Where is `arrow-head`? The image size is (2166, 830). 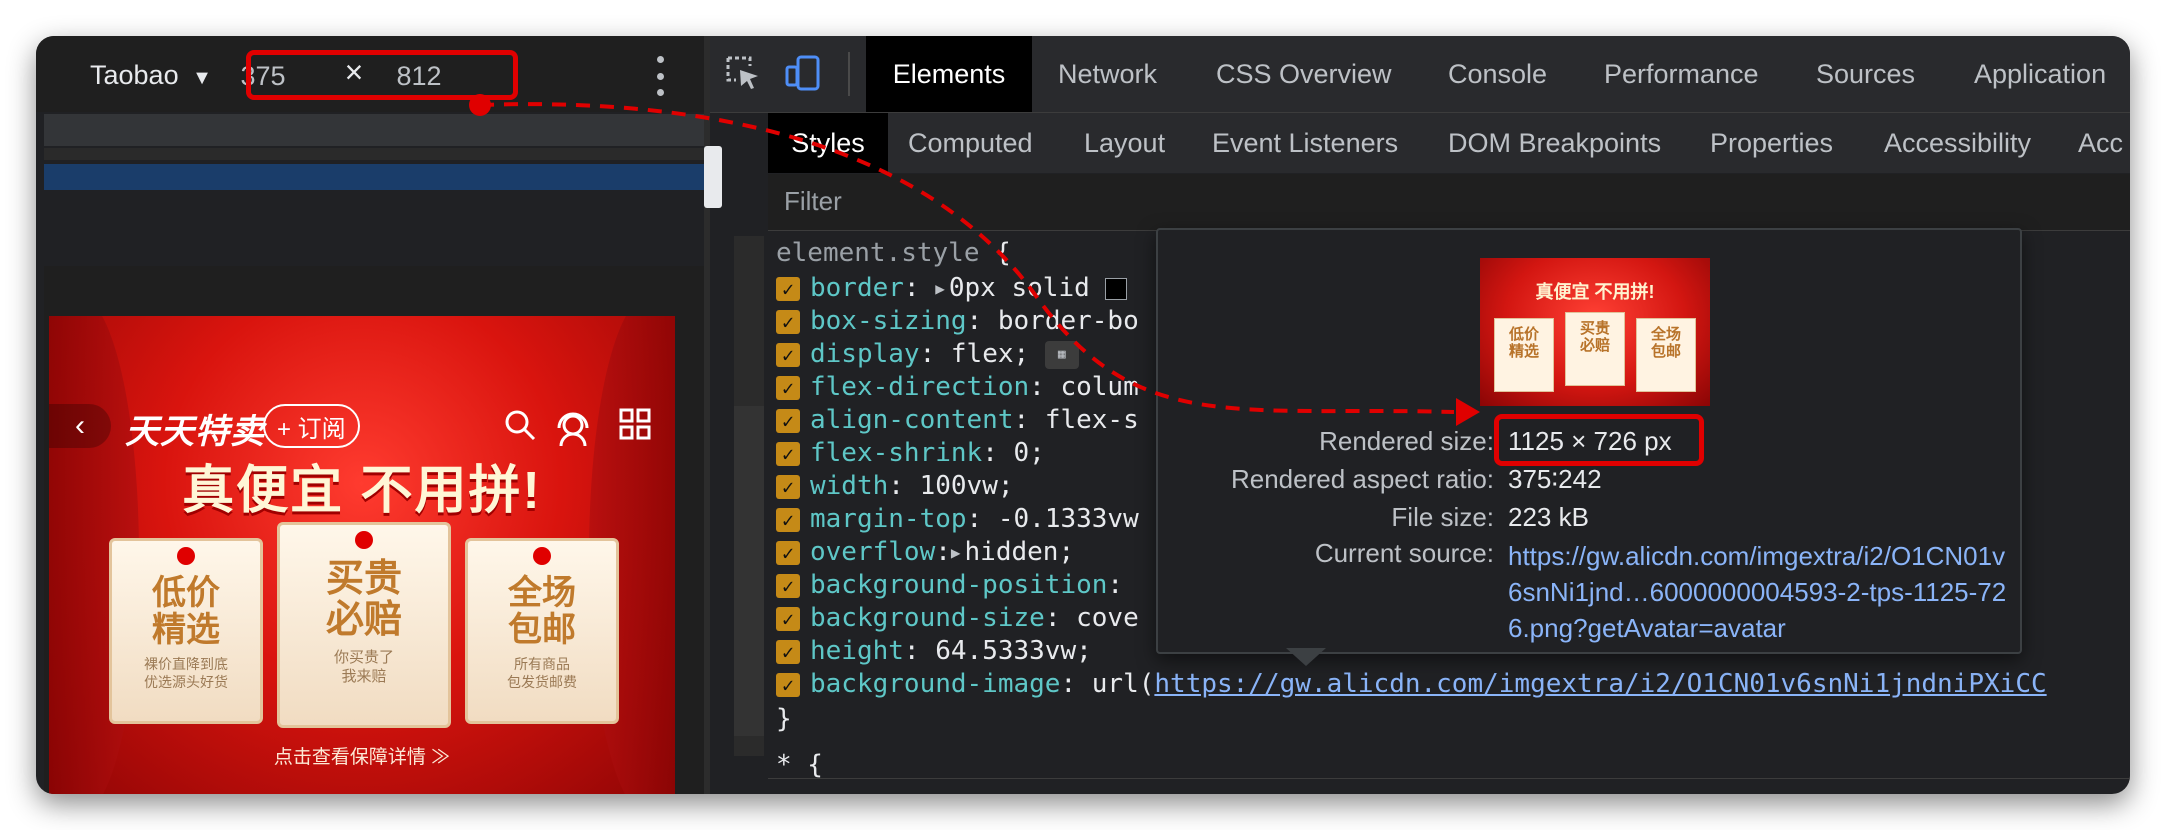
arrow-head is located at coordinates (1468, 412).